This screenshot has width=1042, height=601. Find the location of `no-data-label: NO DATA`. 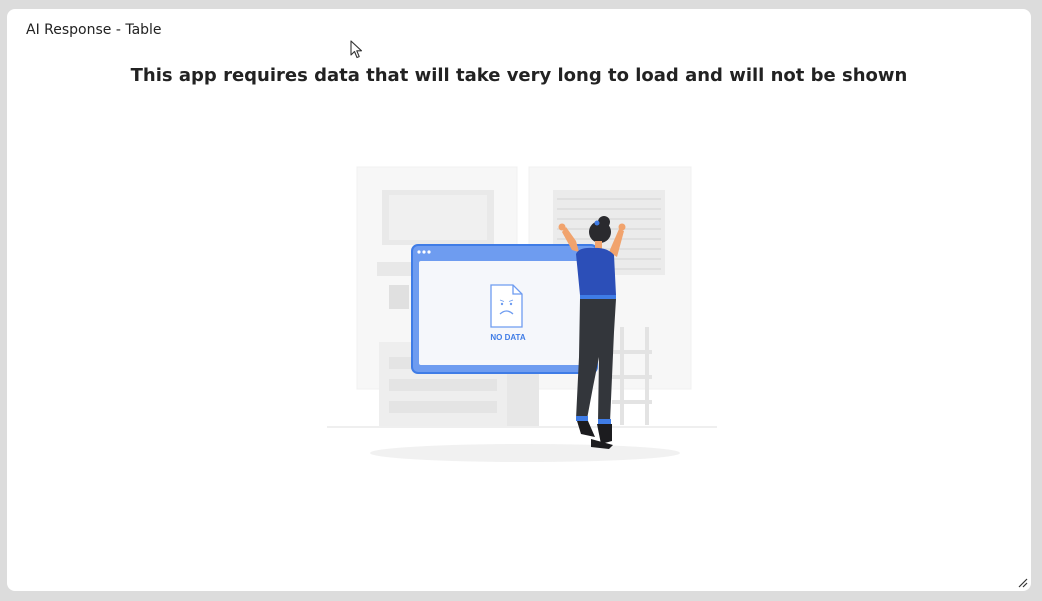

no-data-label: NO DATA is located at coordinates (507, 337).